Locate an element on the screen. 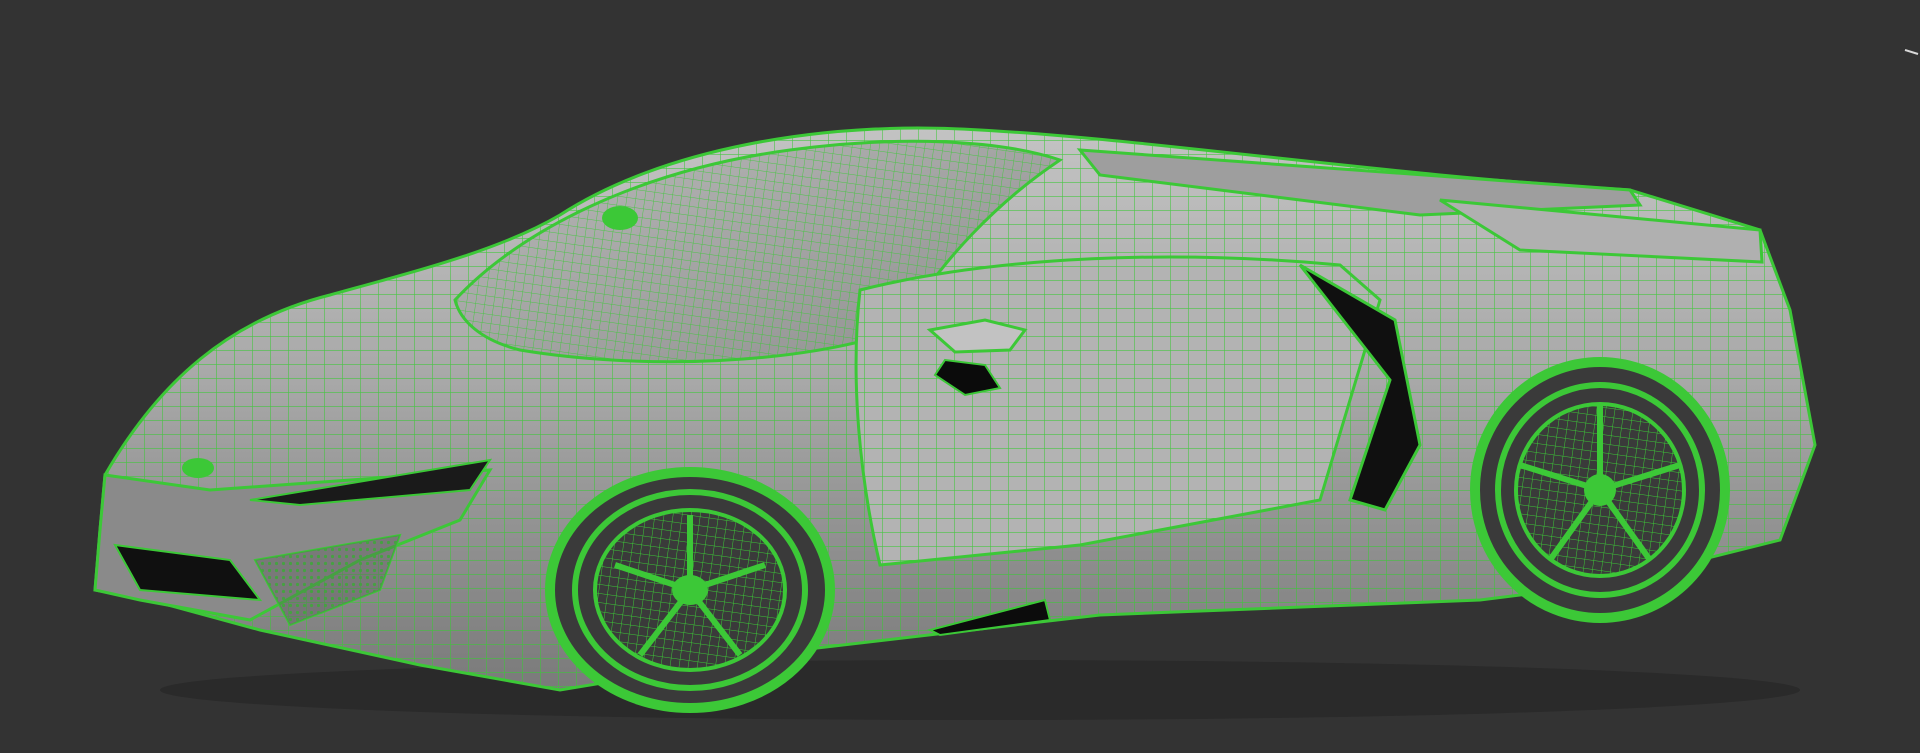  roof-antenna is located at coordinates (620, 218).